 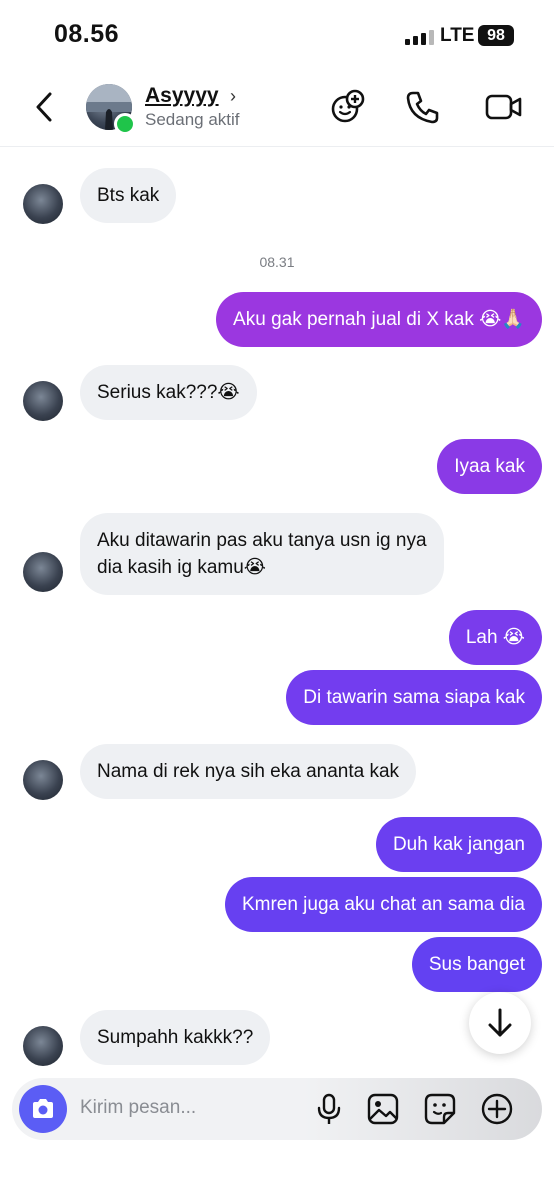 What do you see at coordinates (87, 34) in the screenshot?
I see `status-time: 08.56` at bounding box center [87, 34].